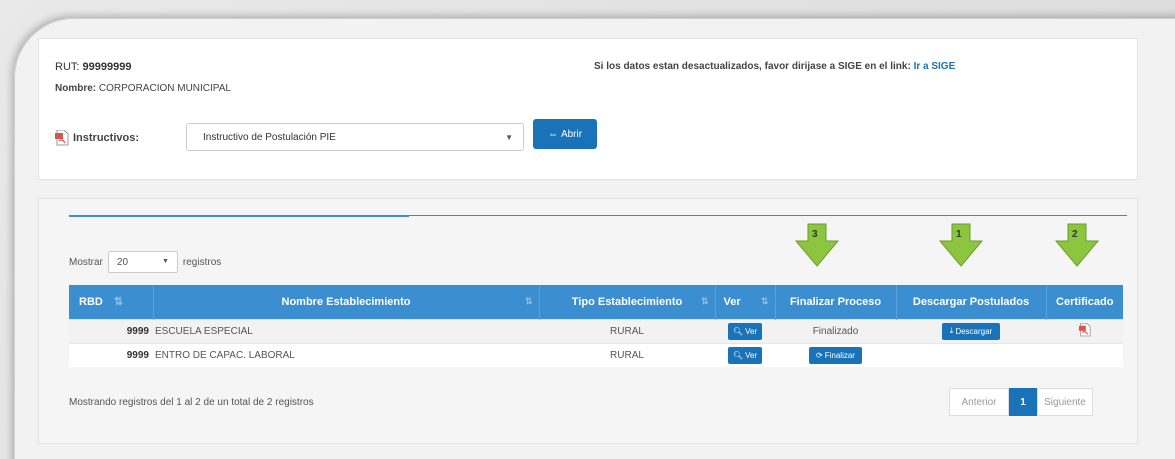 The width and height of the screenshot is (1175, 459). Describe the element at coordinates (979, 402) in the screenshot. I see `pagination-previous: Anterior` at that location.